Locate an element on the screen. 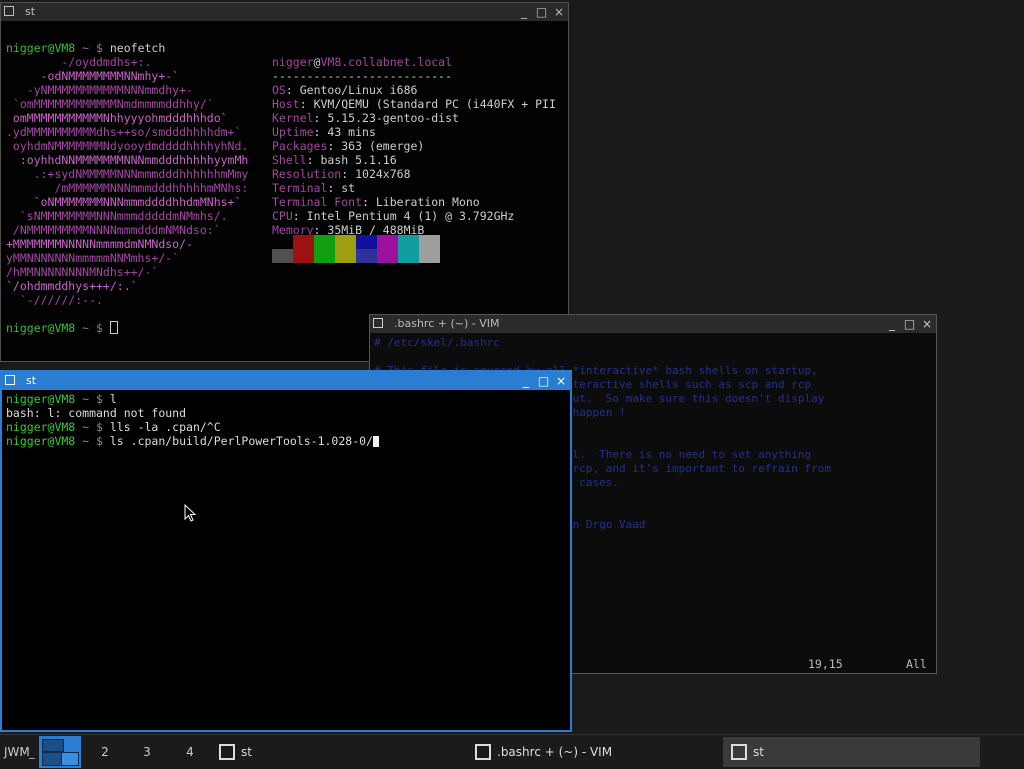 The image size is (1024, 769). output-line: bash: l: command not found is located at coordinates (96, 413).